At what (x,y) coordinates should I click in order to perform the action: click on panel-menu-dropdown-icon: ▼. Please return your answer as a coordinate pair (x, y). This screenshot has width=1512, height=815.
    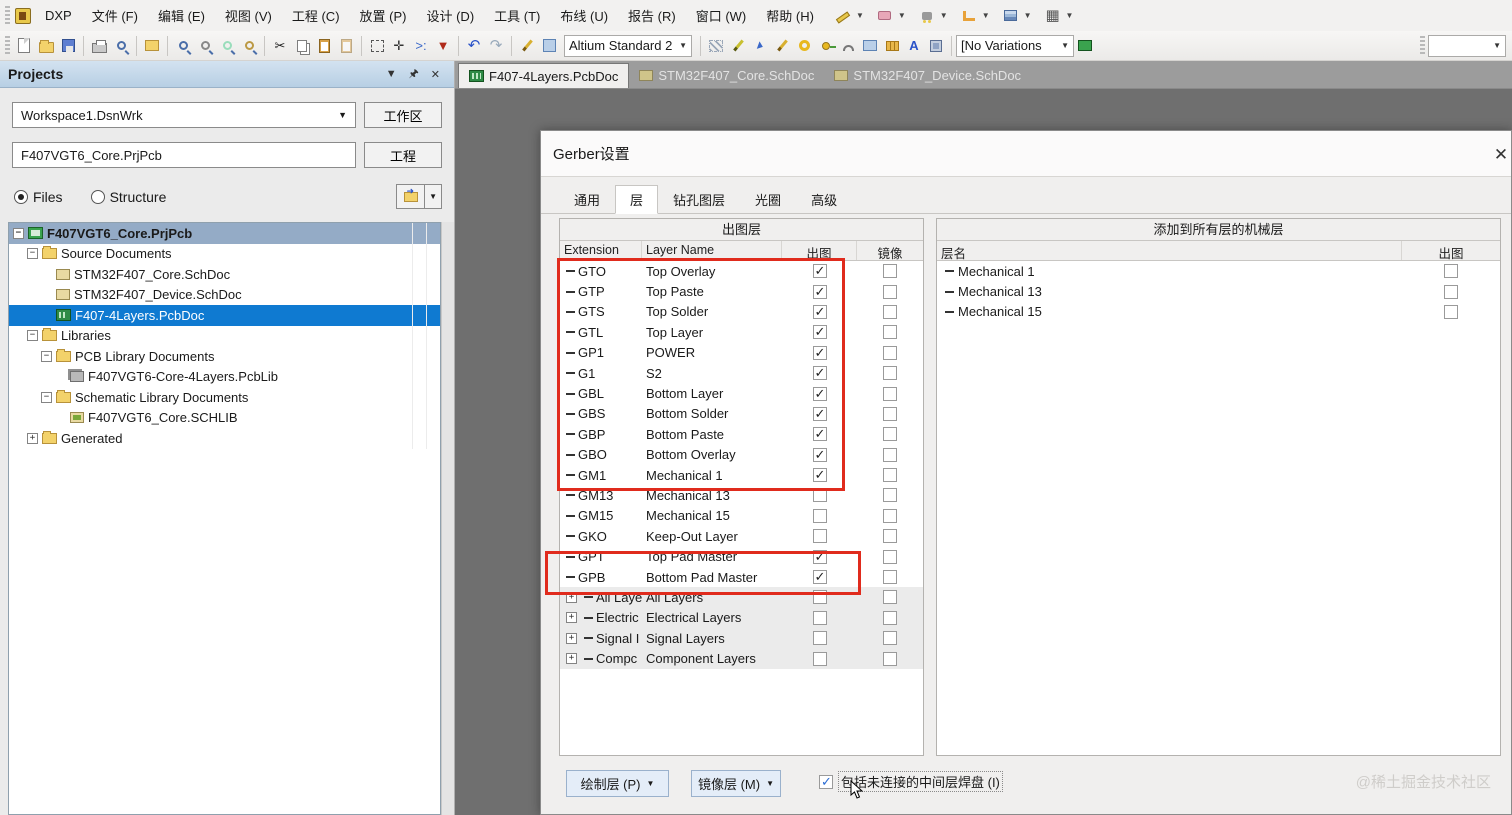
    Looking at the image, I should click on (391, 74).